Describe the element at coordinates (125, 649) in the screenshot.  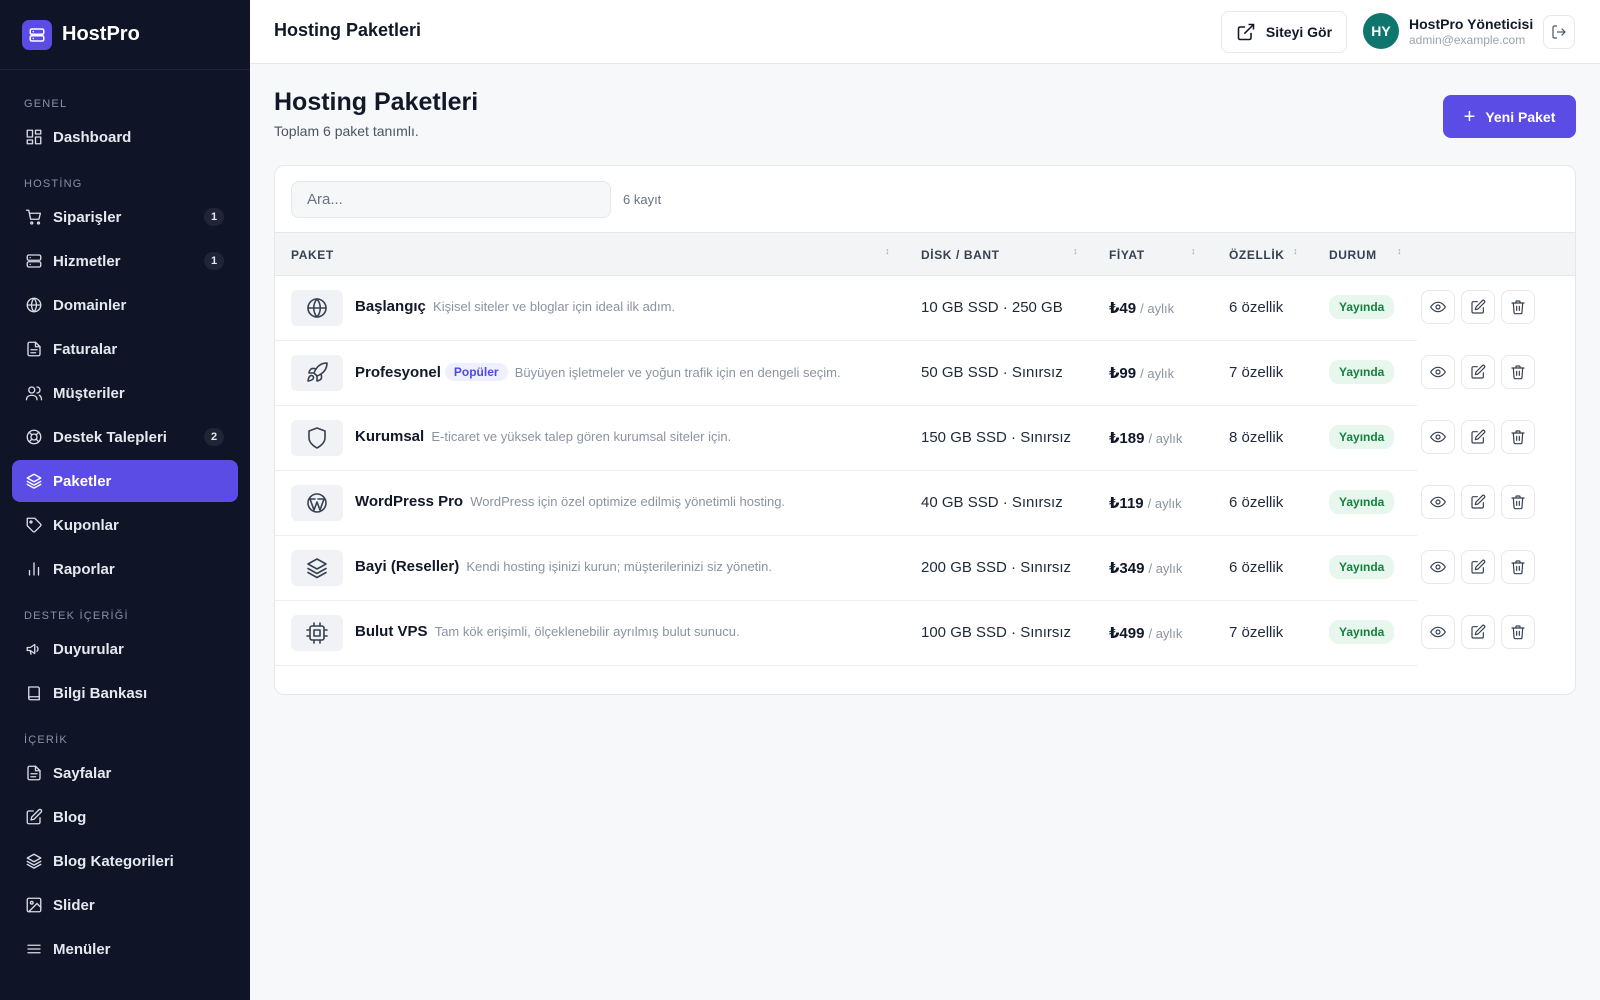
I see `sidebar-item-duyurular: Duyurular` at that location.